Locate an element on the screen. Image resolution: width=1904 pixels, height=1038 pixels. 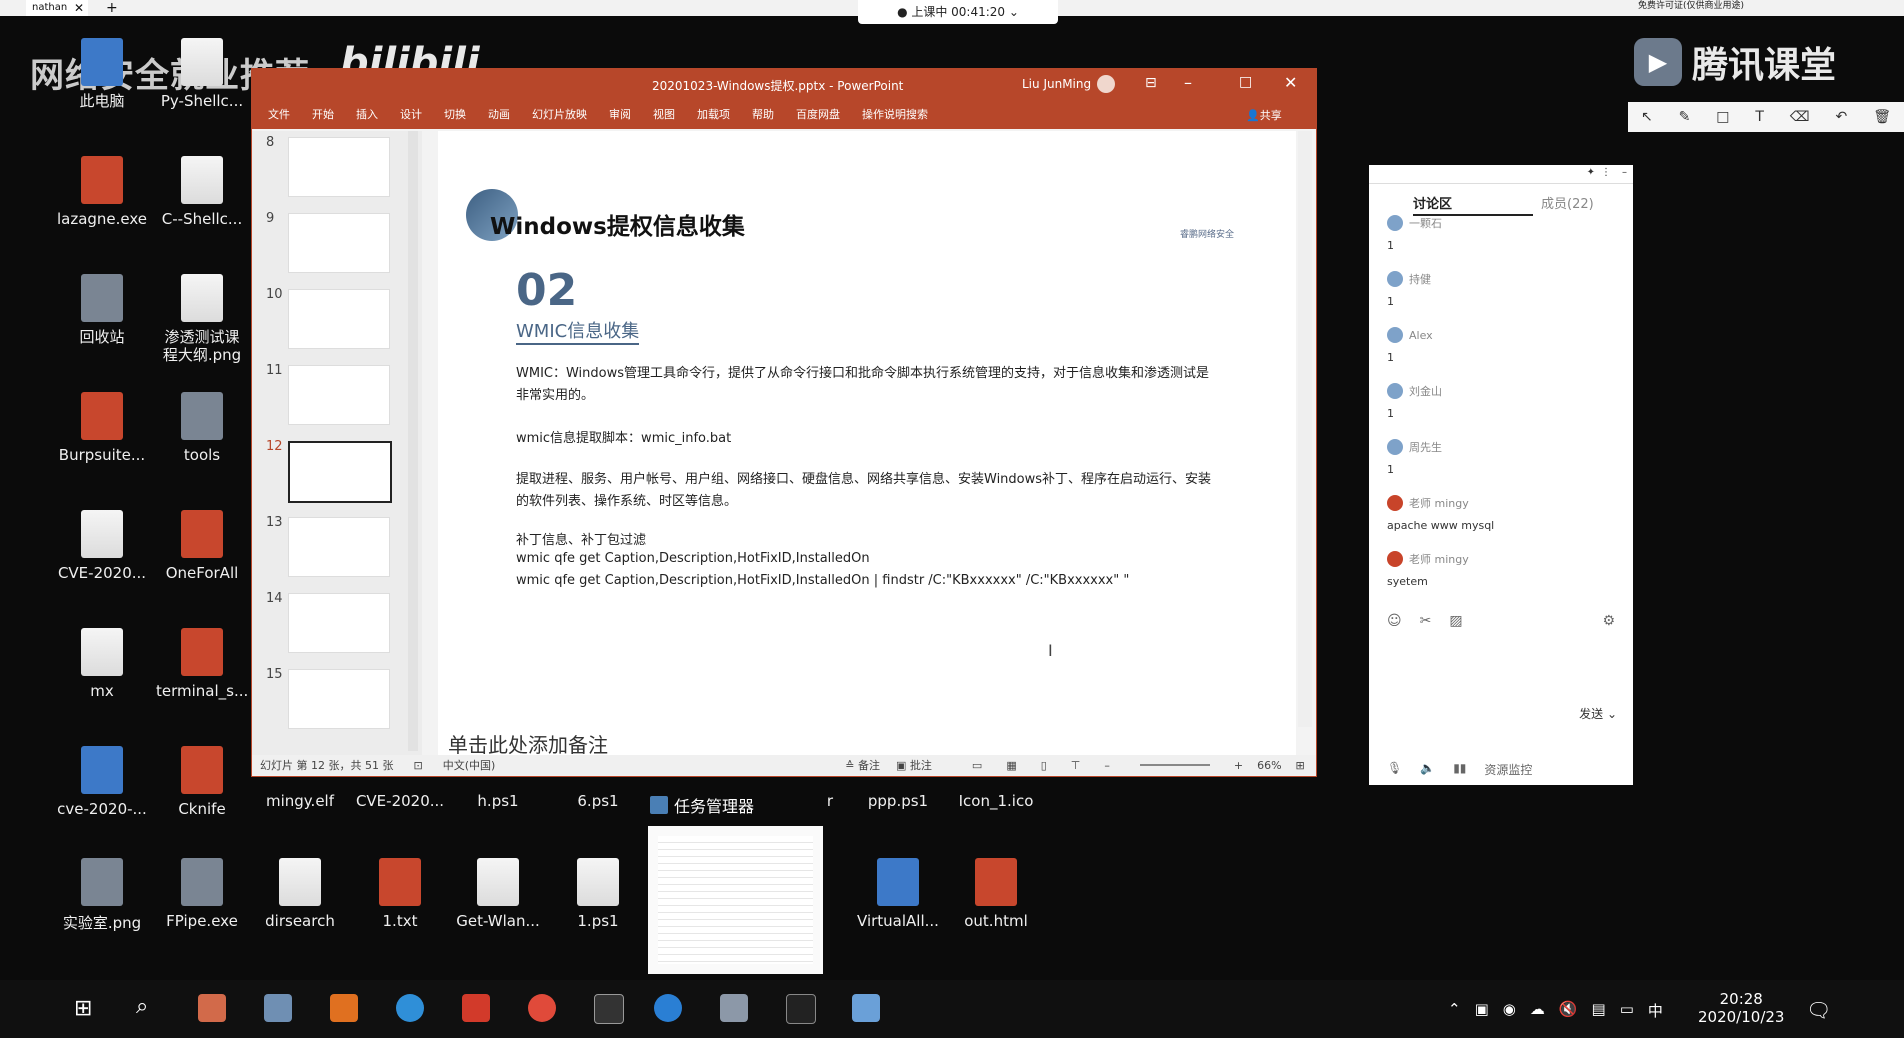
accessibility-icon: ⊡ is located at coordinates (417, 765).